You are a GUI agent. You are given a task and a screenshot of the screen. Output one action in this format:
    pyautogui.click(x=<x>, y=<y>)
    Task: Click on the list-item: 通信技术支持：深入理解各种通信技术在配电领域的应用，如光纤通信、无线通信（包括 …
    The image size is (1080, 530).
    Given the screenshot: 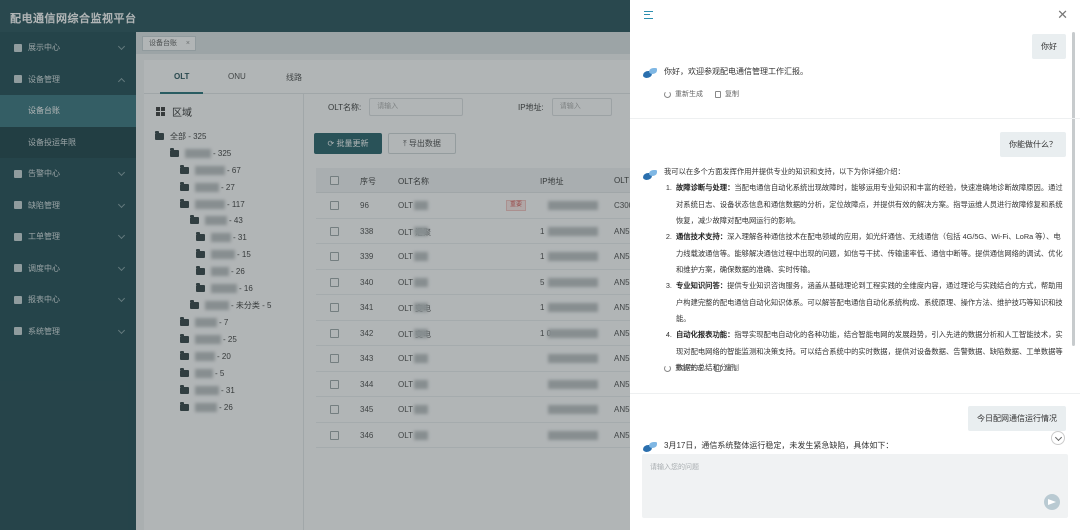 What is the action you would take?
    pyautogui.click(x=870, y=253)
    